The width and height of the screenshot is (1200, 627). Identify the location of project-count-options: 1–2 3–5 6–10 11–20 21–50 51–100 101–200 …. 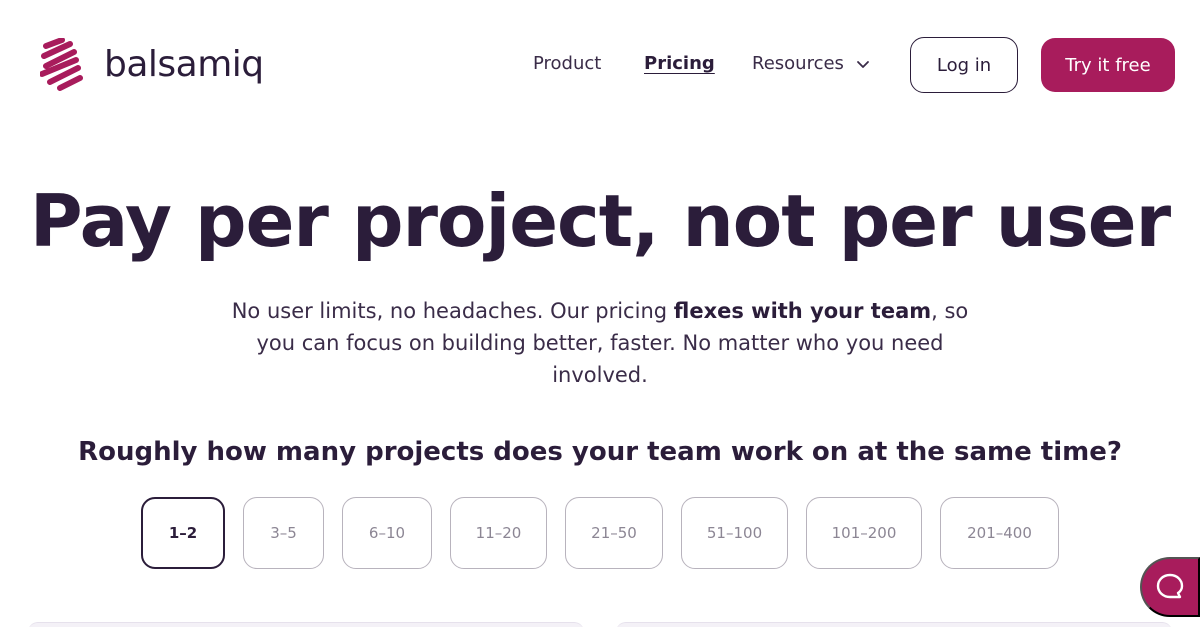
(600, 533).